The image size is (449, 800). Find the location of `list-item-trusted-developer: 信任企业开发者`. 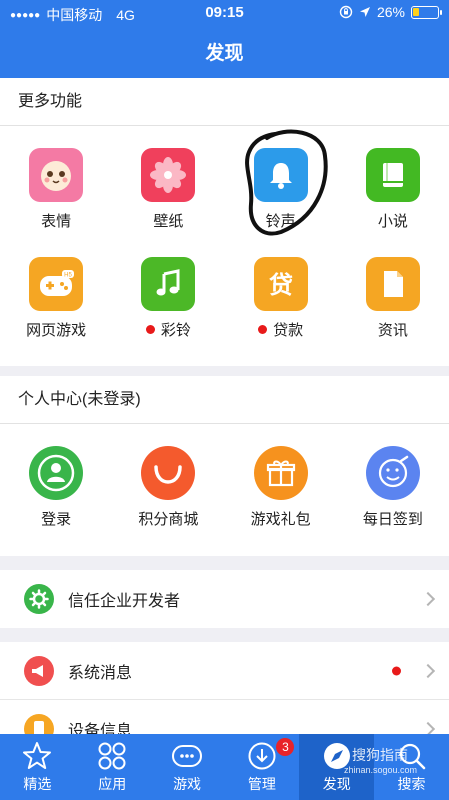

list-item-trusted-developer: 信任企业开发者 is located at coordinates (224, 599).